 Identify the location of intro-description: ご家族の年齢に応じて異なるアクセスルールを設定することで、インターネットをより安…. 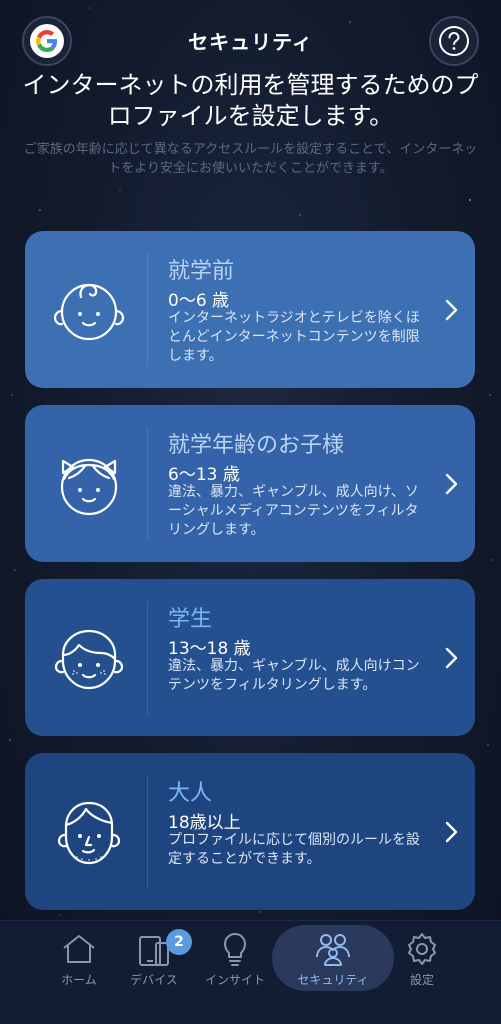
(250, 159).